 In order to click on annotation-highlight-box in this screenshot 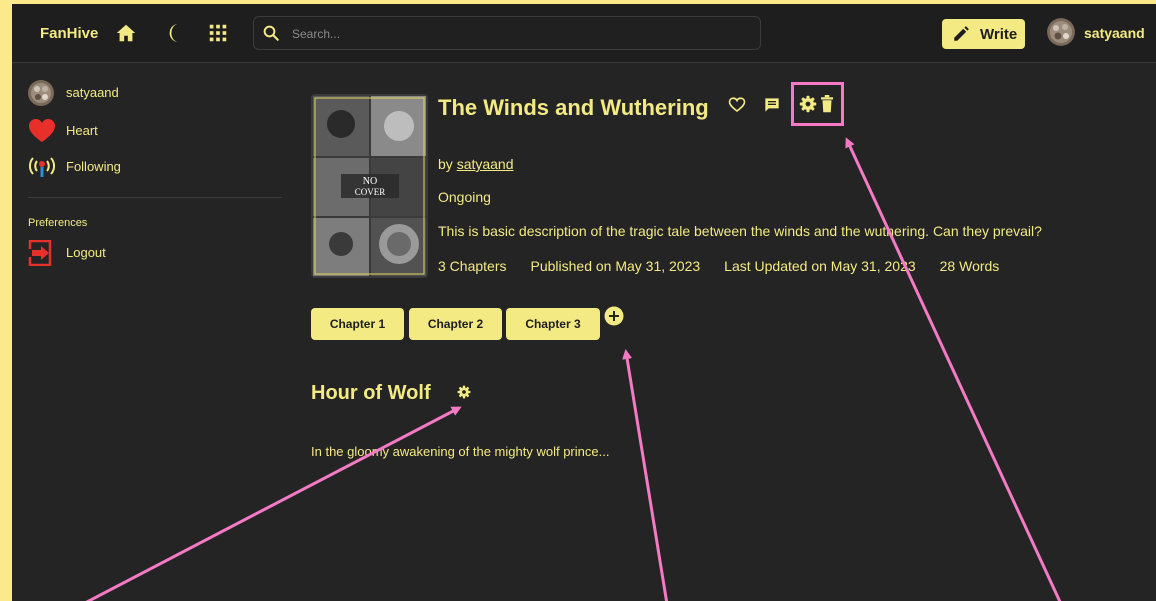, I will do `click(817, 104)`.